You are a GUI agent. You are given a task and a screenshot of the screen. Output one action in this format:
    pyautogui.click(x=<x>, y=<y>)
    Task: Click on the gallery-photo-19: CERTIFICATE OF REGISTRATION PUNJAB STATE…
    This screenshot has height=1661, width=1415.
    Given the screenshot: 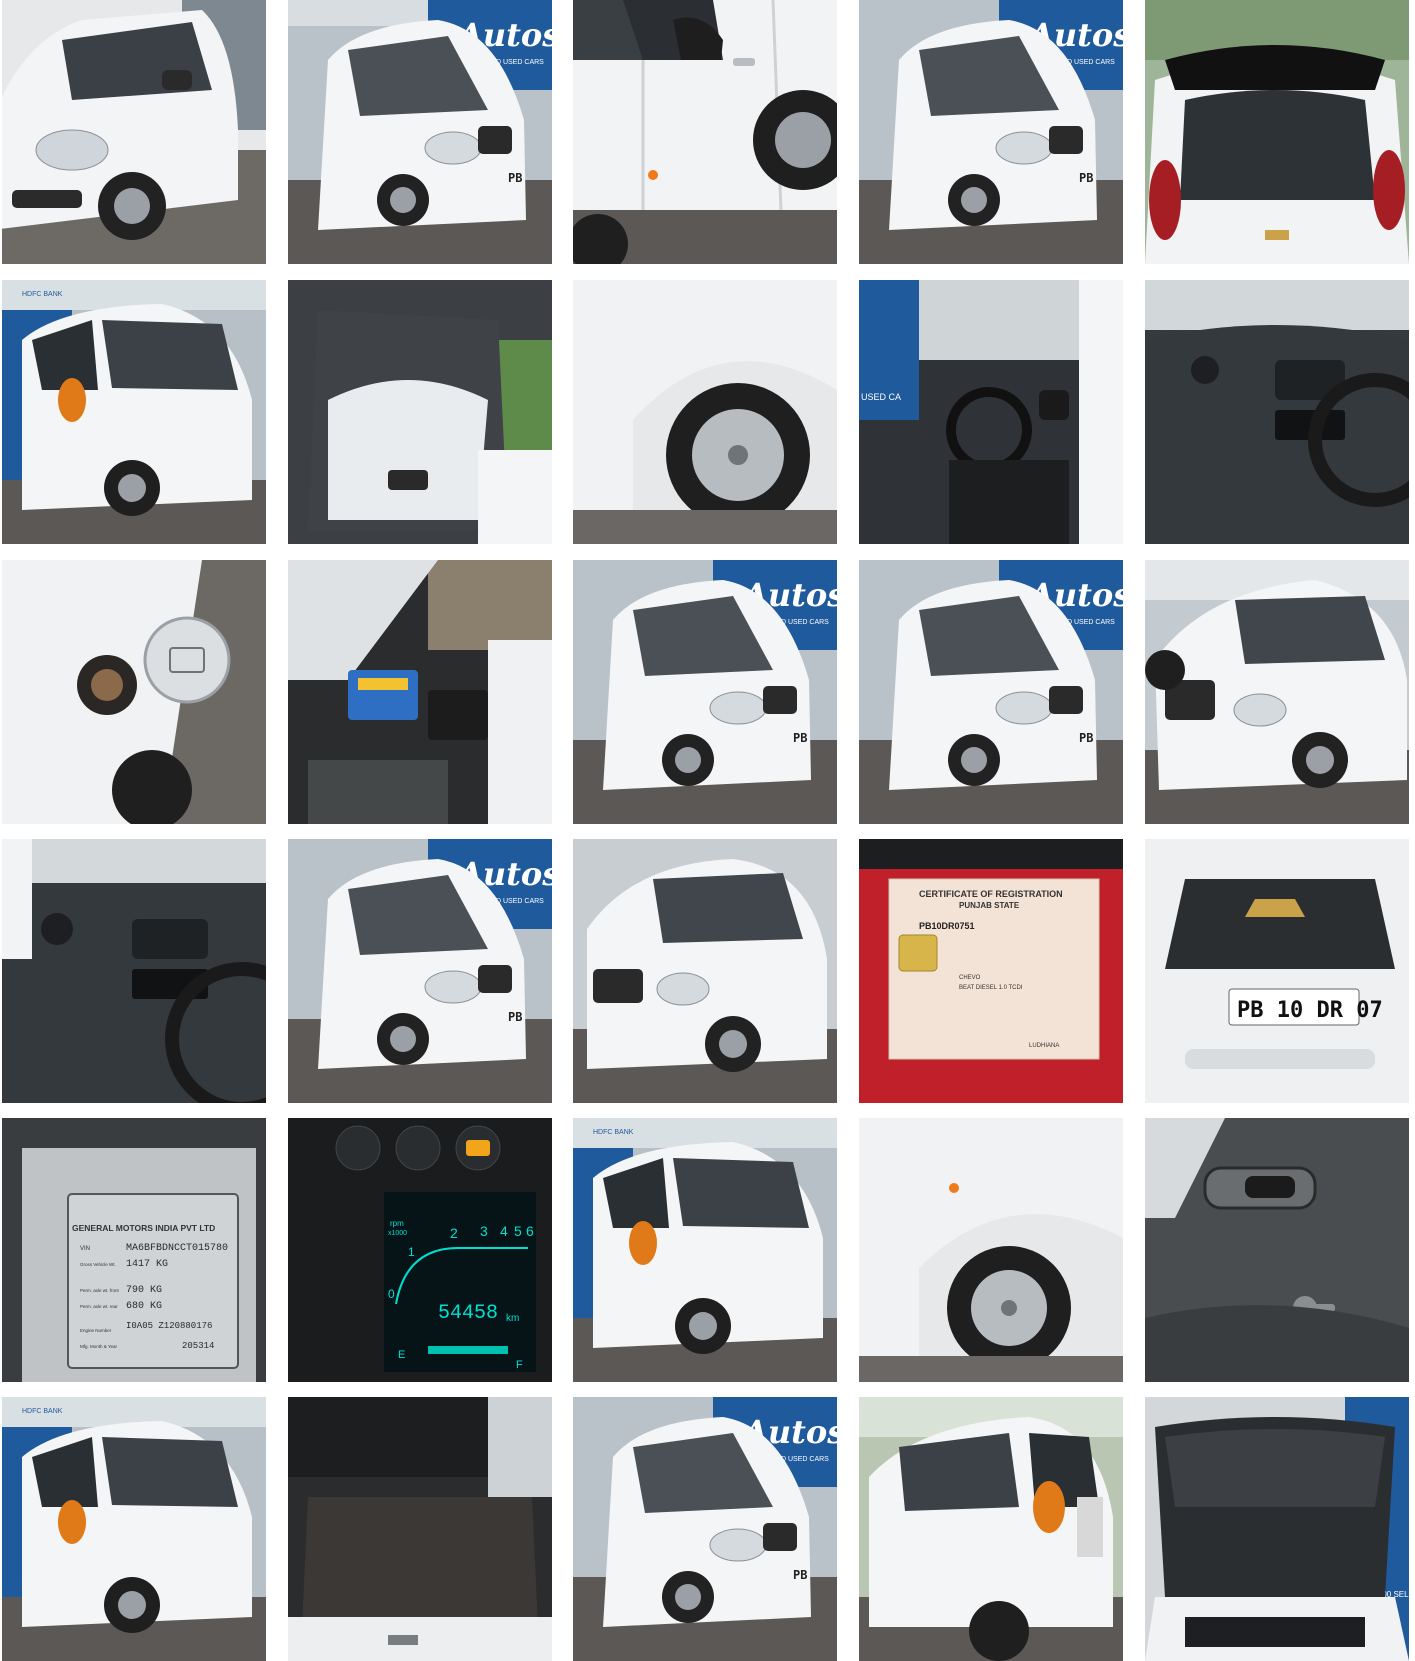 What is the action you would take?
    pyautogui.click(x=991, y=971)
    